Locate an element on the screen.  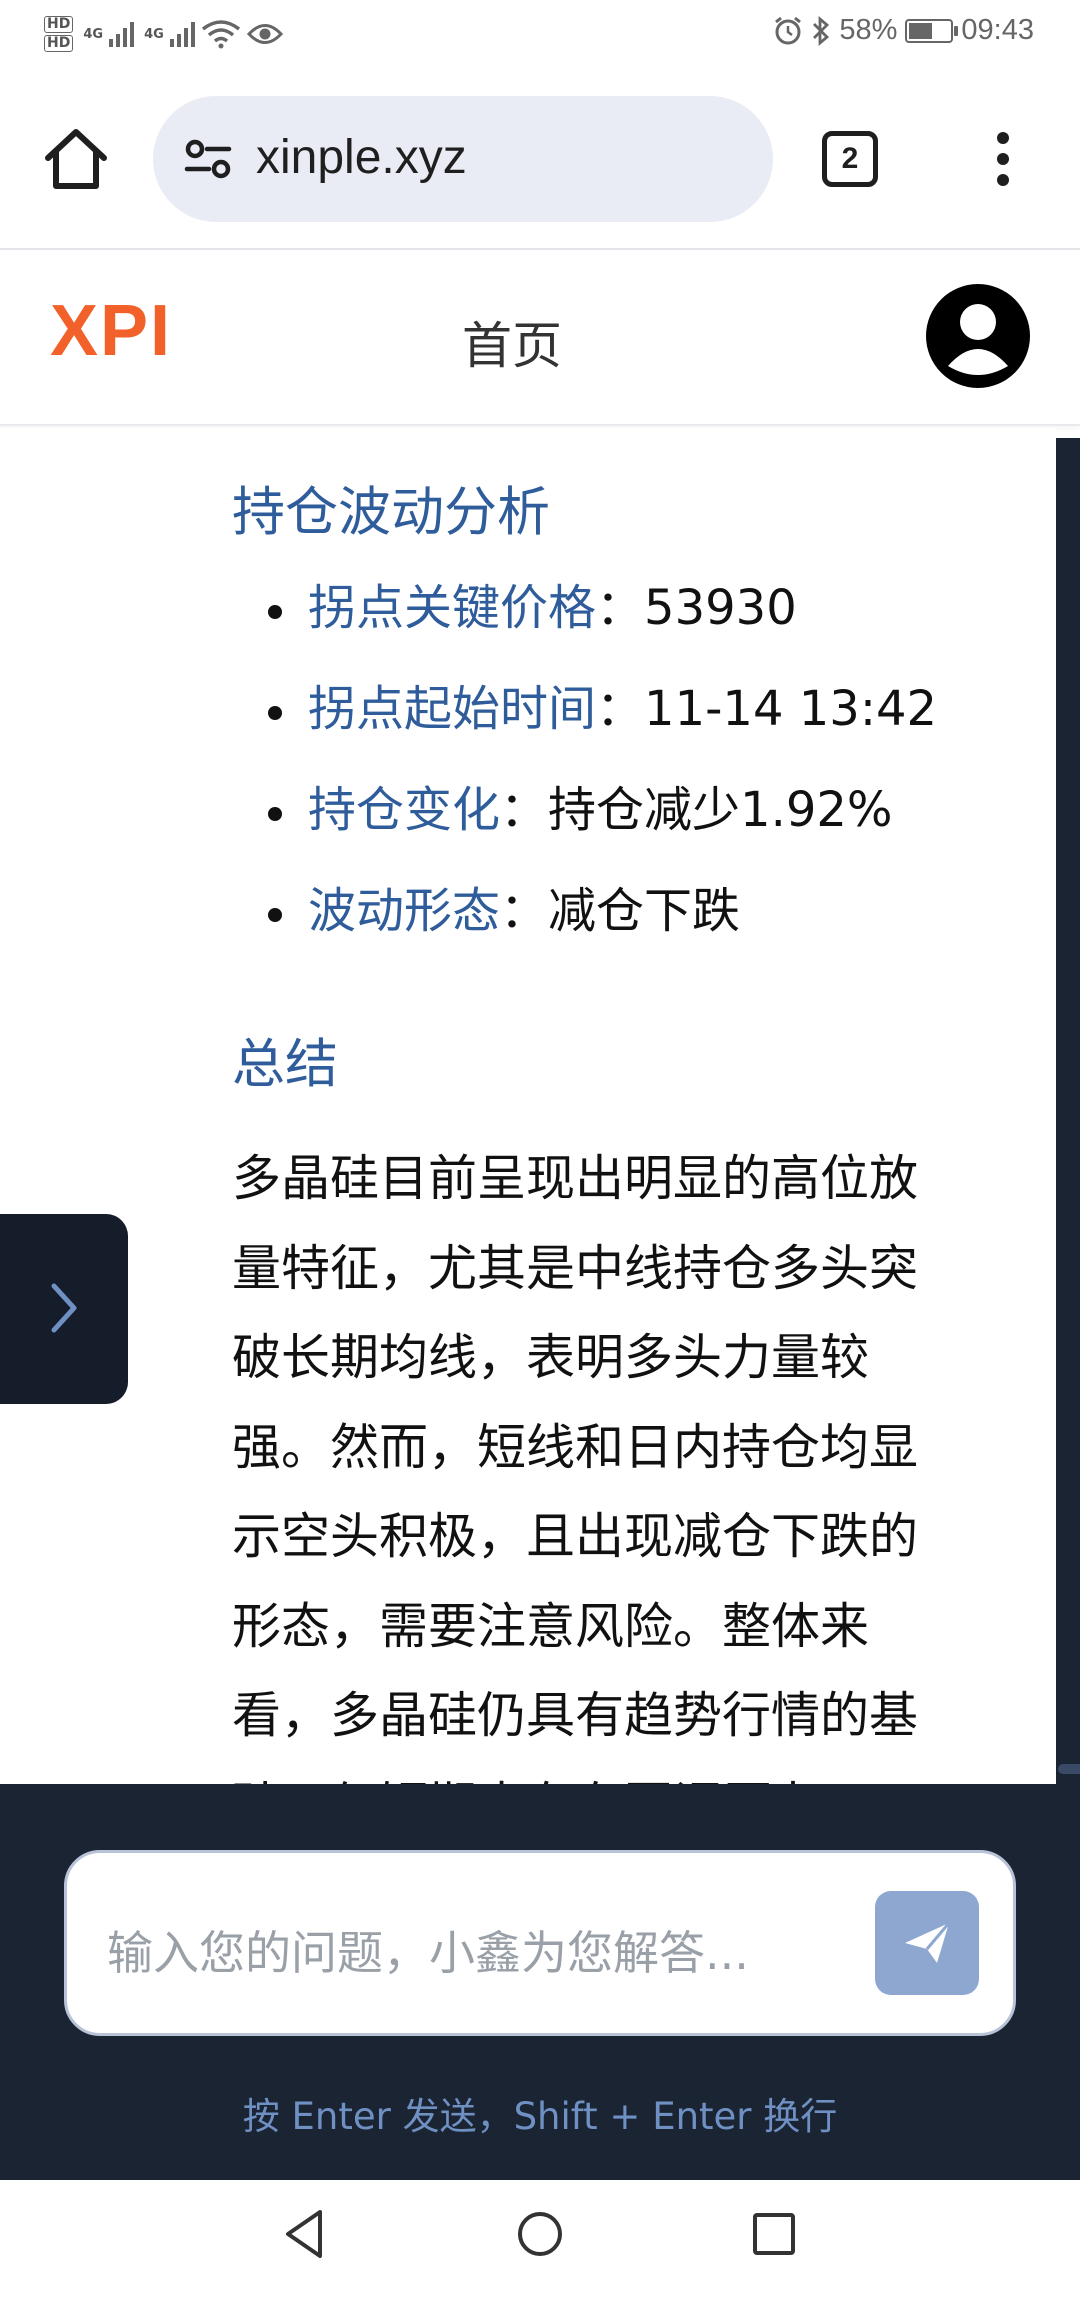
home-icon is located at coordinates (76, 160).